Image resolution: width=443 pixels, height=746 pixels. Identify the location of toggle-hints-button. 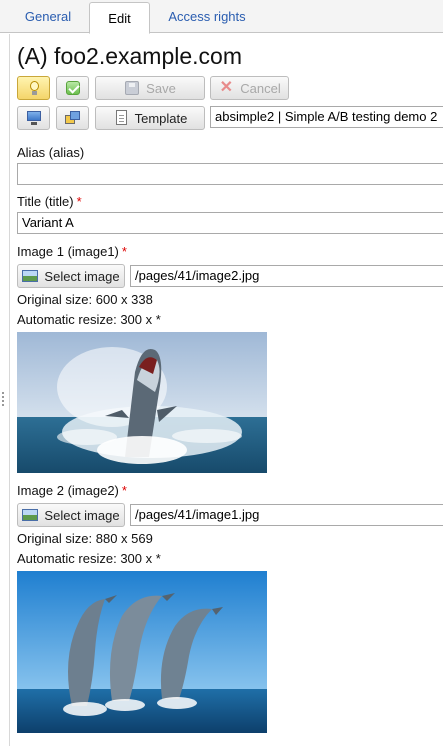
(33, 88).